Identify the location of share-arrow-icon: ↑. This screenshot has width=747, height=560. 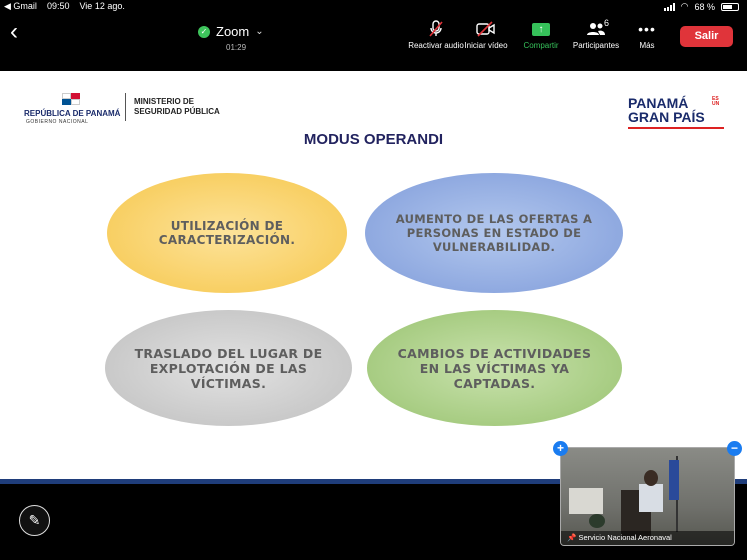
(541, 29).